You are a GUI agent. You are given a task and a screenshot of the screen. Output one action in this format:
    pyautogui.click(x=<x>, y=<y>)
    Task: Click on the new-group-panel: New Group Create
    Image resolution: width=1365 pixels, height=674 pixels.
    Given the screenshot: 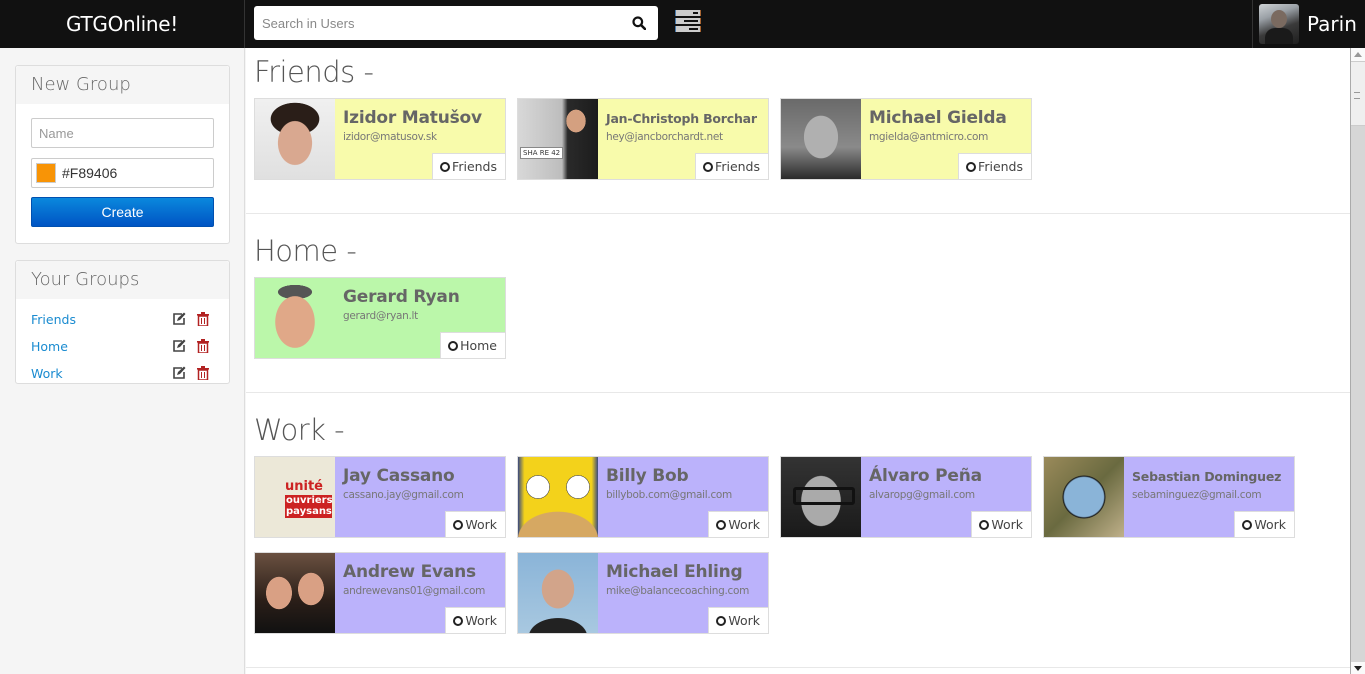 What is the action you would take?
    pyautogui.click(x=122, y=154)
    